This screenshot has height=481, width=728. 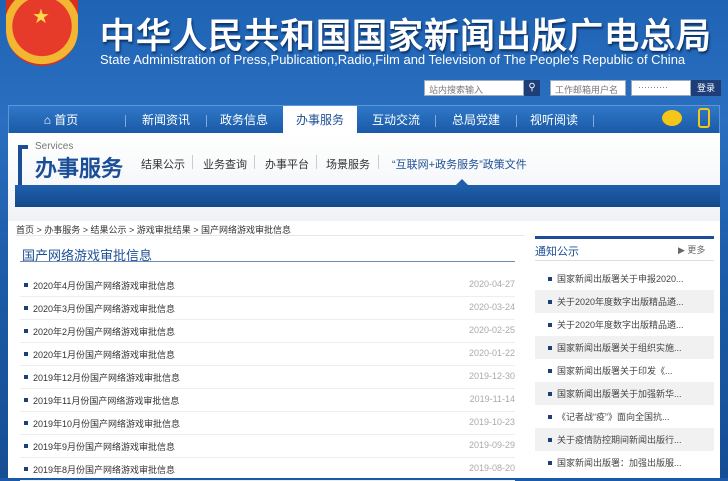 What do you see at coordinates (166, 120) in the screenshot?
I see `nav-news: 新闻资讯` at bounding box center [166, 120].